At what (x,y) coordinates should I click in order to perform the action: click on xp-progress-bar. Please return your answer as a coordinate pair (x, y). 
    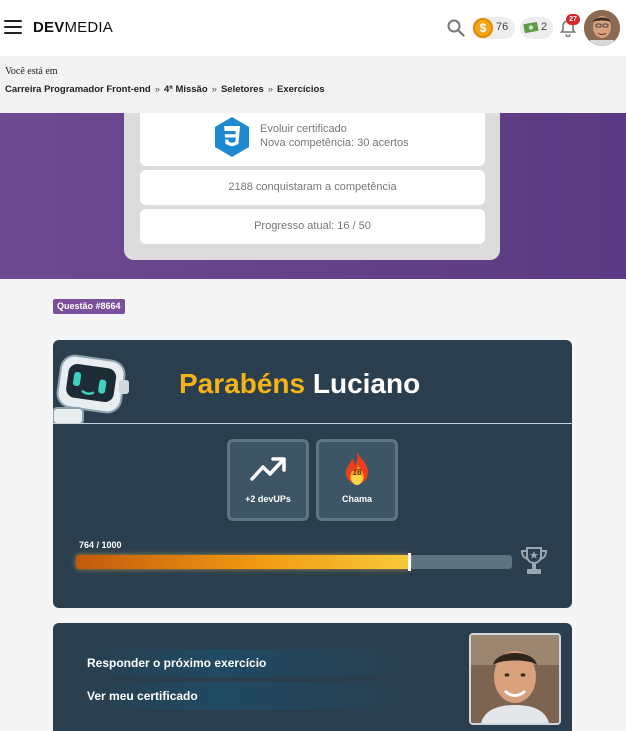
    Looking at the image, I should click on (294, 562).